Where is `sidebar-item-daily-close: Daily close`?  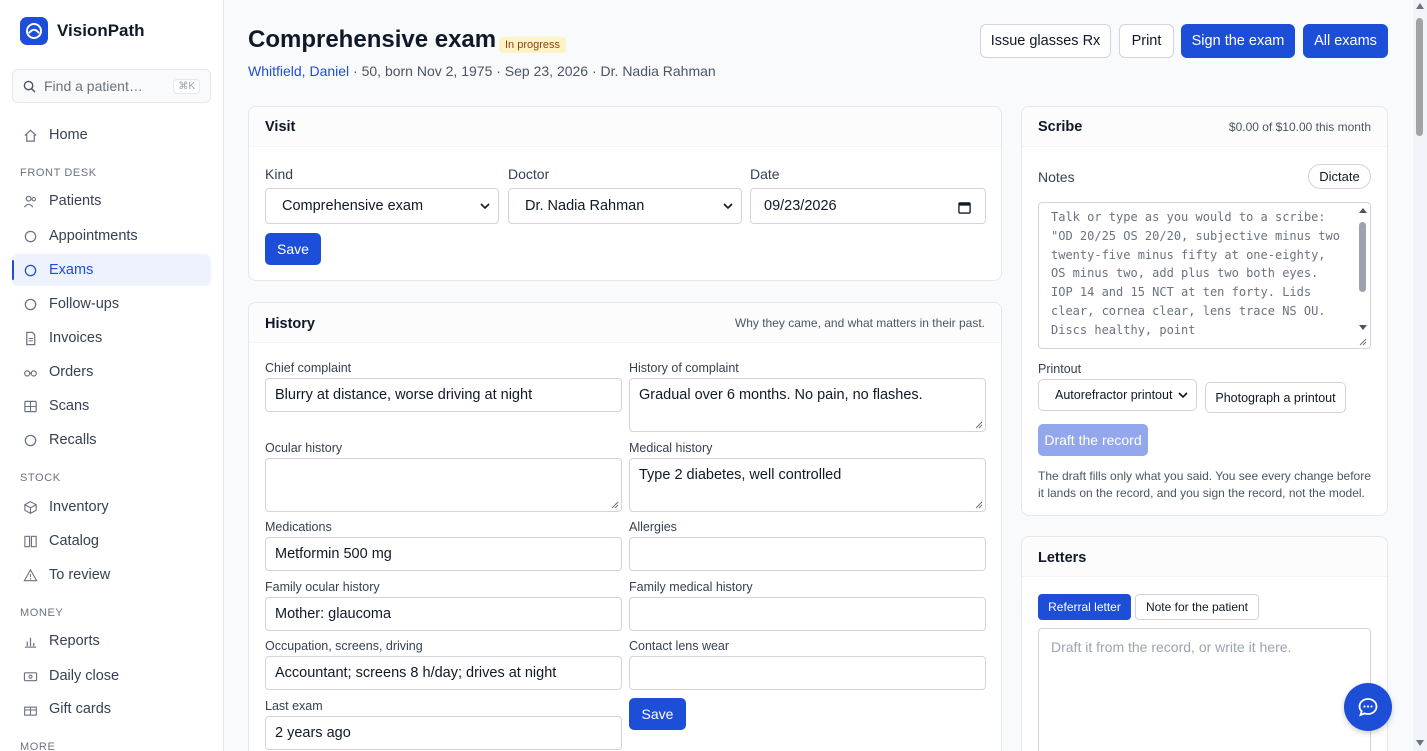
sidebar-item-daily-close: Daily close is located at coordinates (111, 676).